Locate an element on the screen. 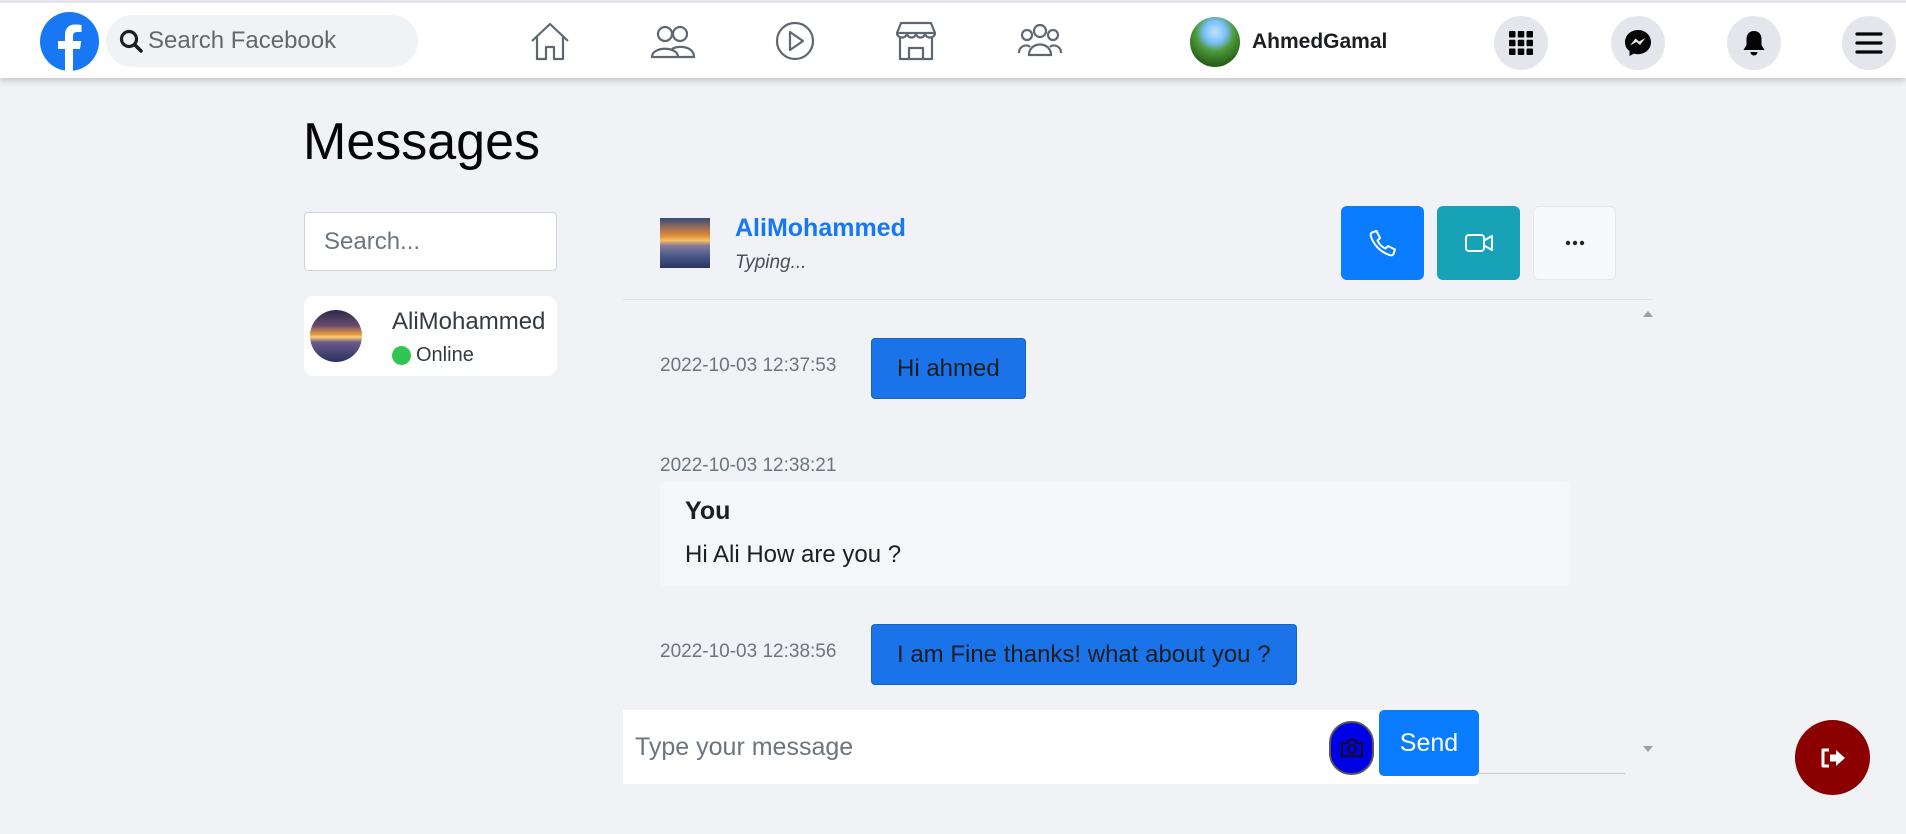 This screenshot has width=1906, height=834. message-input is located at coordinates (973, 747).